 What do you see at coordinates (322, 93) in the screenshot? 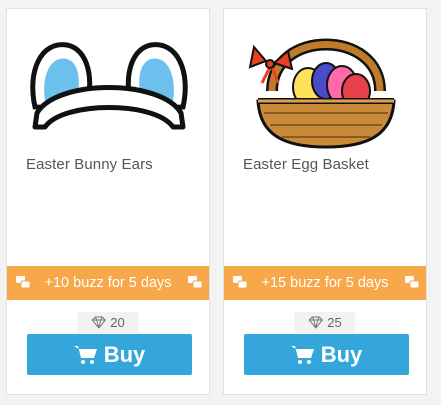
I see `egg-basket-icon` at bounding box center [322, 93].